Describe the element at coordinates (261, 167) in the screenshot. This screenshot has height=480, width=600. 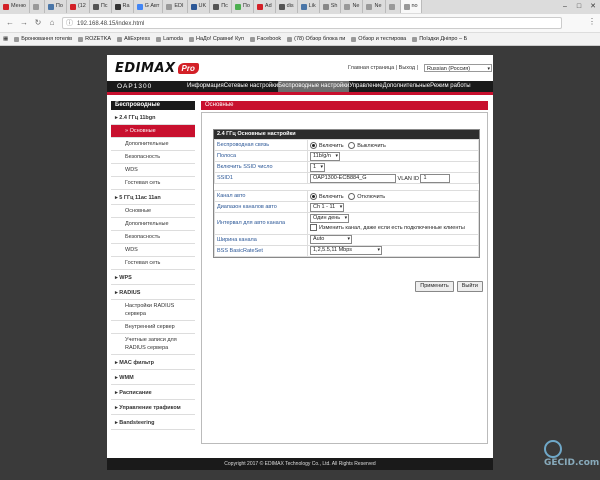
I see `ssid-count-label: Включить SSID число` at that location.